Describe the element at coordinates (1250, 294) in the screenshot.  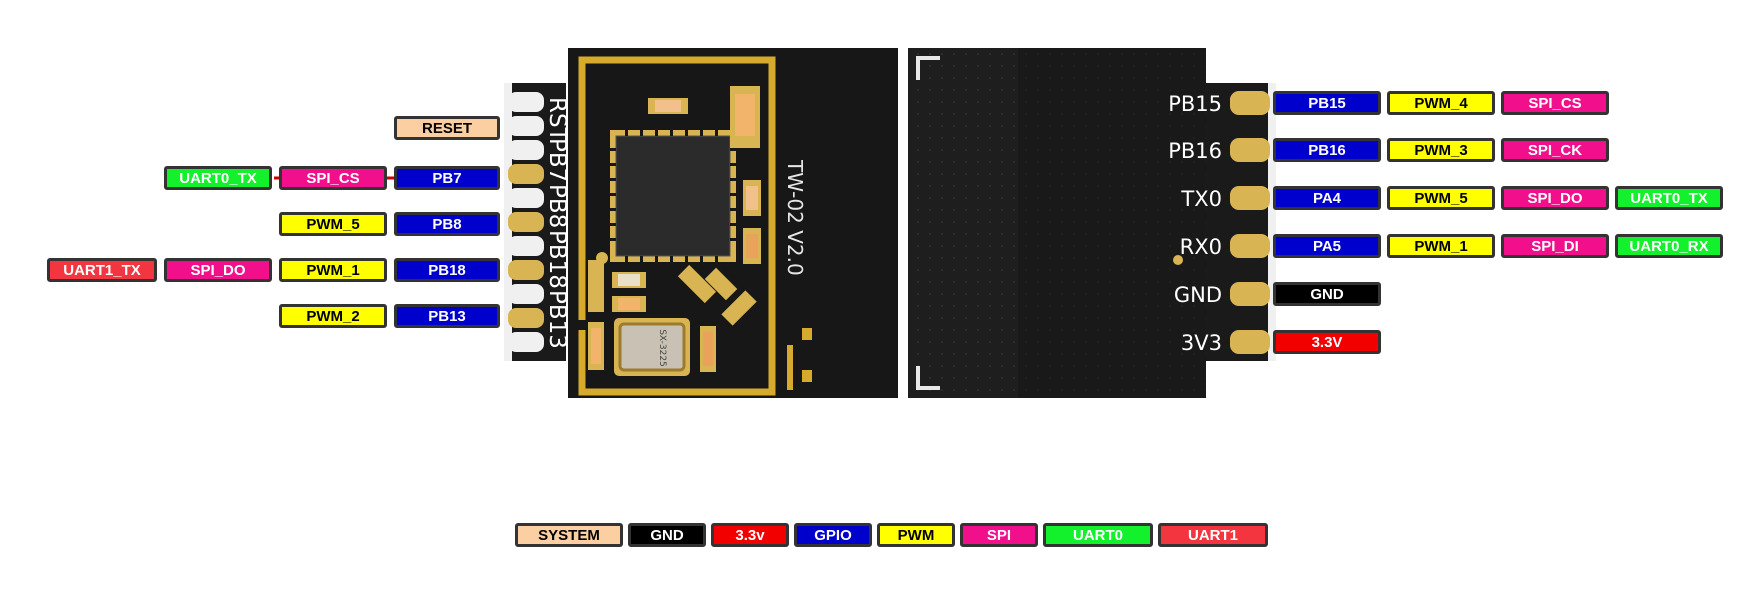
I see `back-pad-gnd` at that location.